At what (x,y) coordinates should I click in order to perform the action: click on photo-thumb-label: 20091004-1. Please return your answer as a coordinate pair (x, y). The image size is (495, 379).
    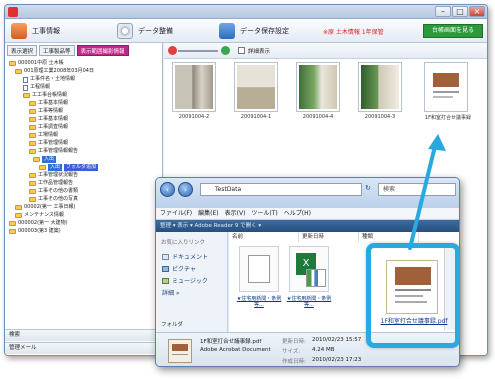
    Looking at the image, I should click on (256, 117).